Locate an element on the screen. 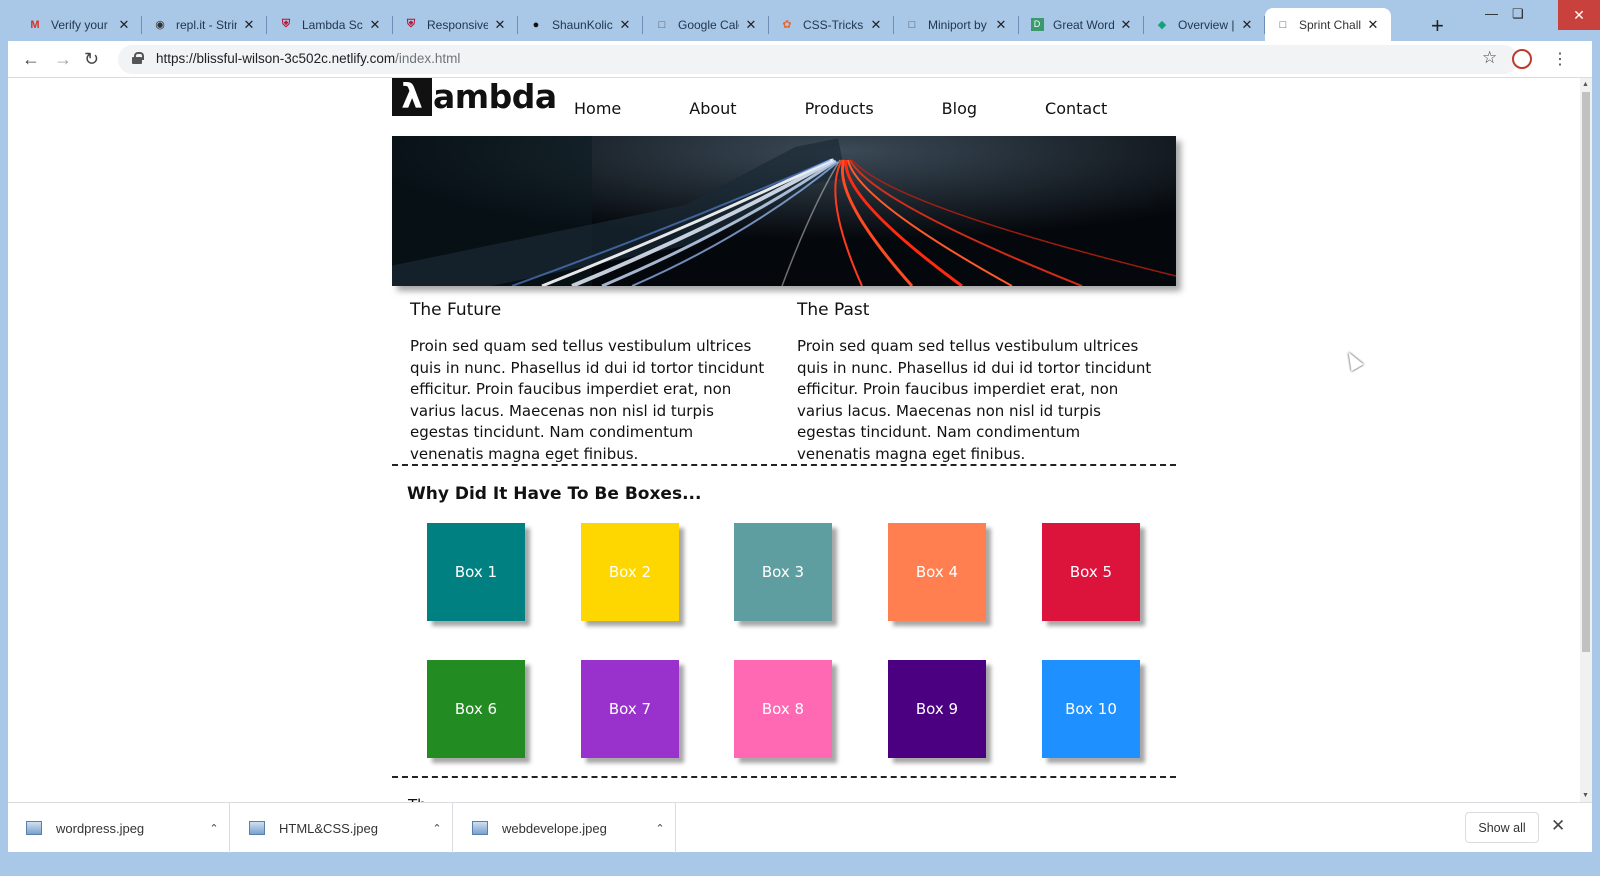 The width and height of the screenshot is (1600, 876). gmail-icon: M is located at coordinates (35, 24).